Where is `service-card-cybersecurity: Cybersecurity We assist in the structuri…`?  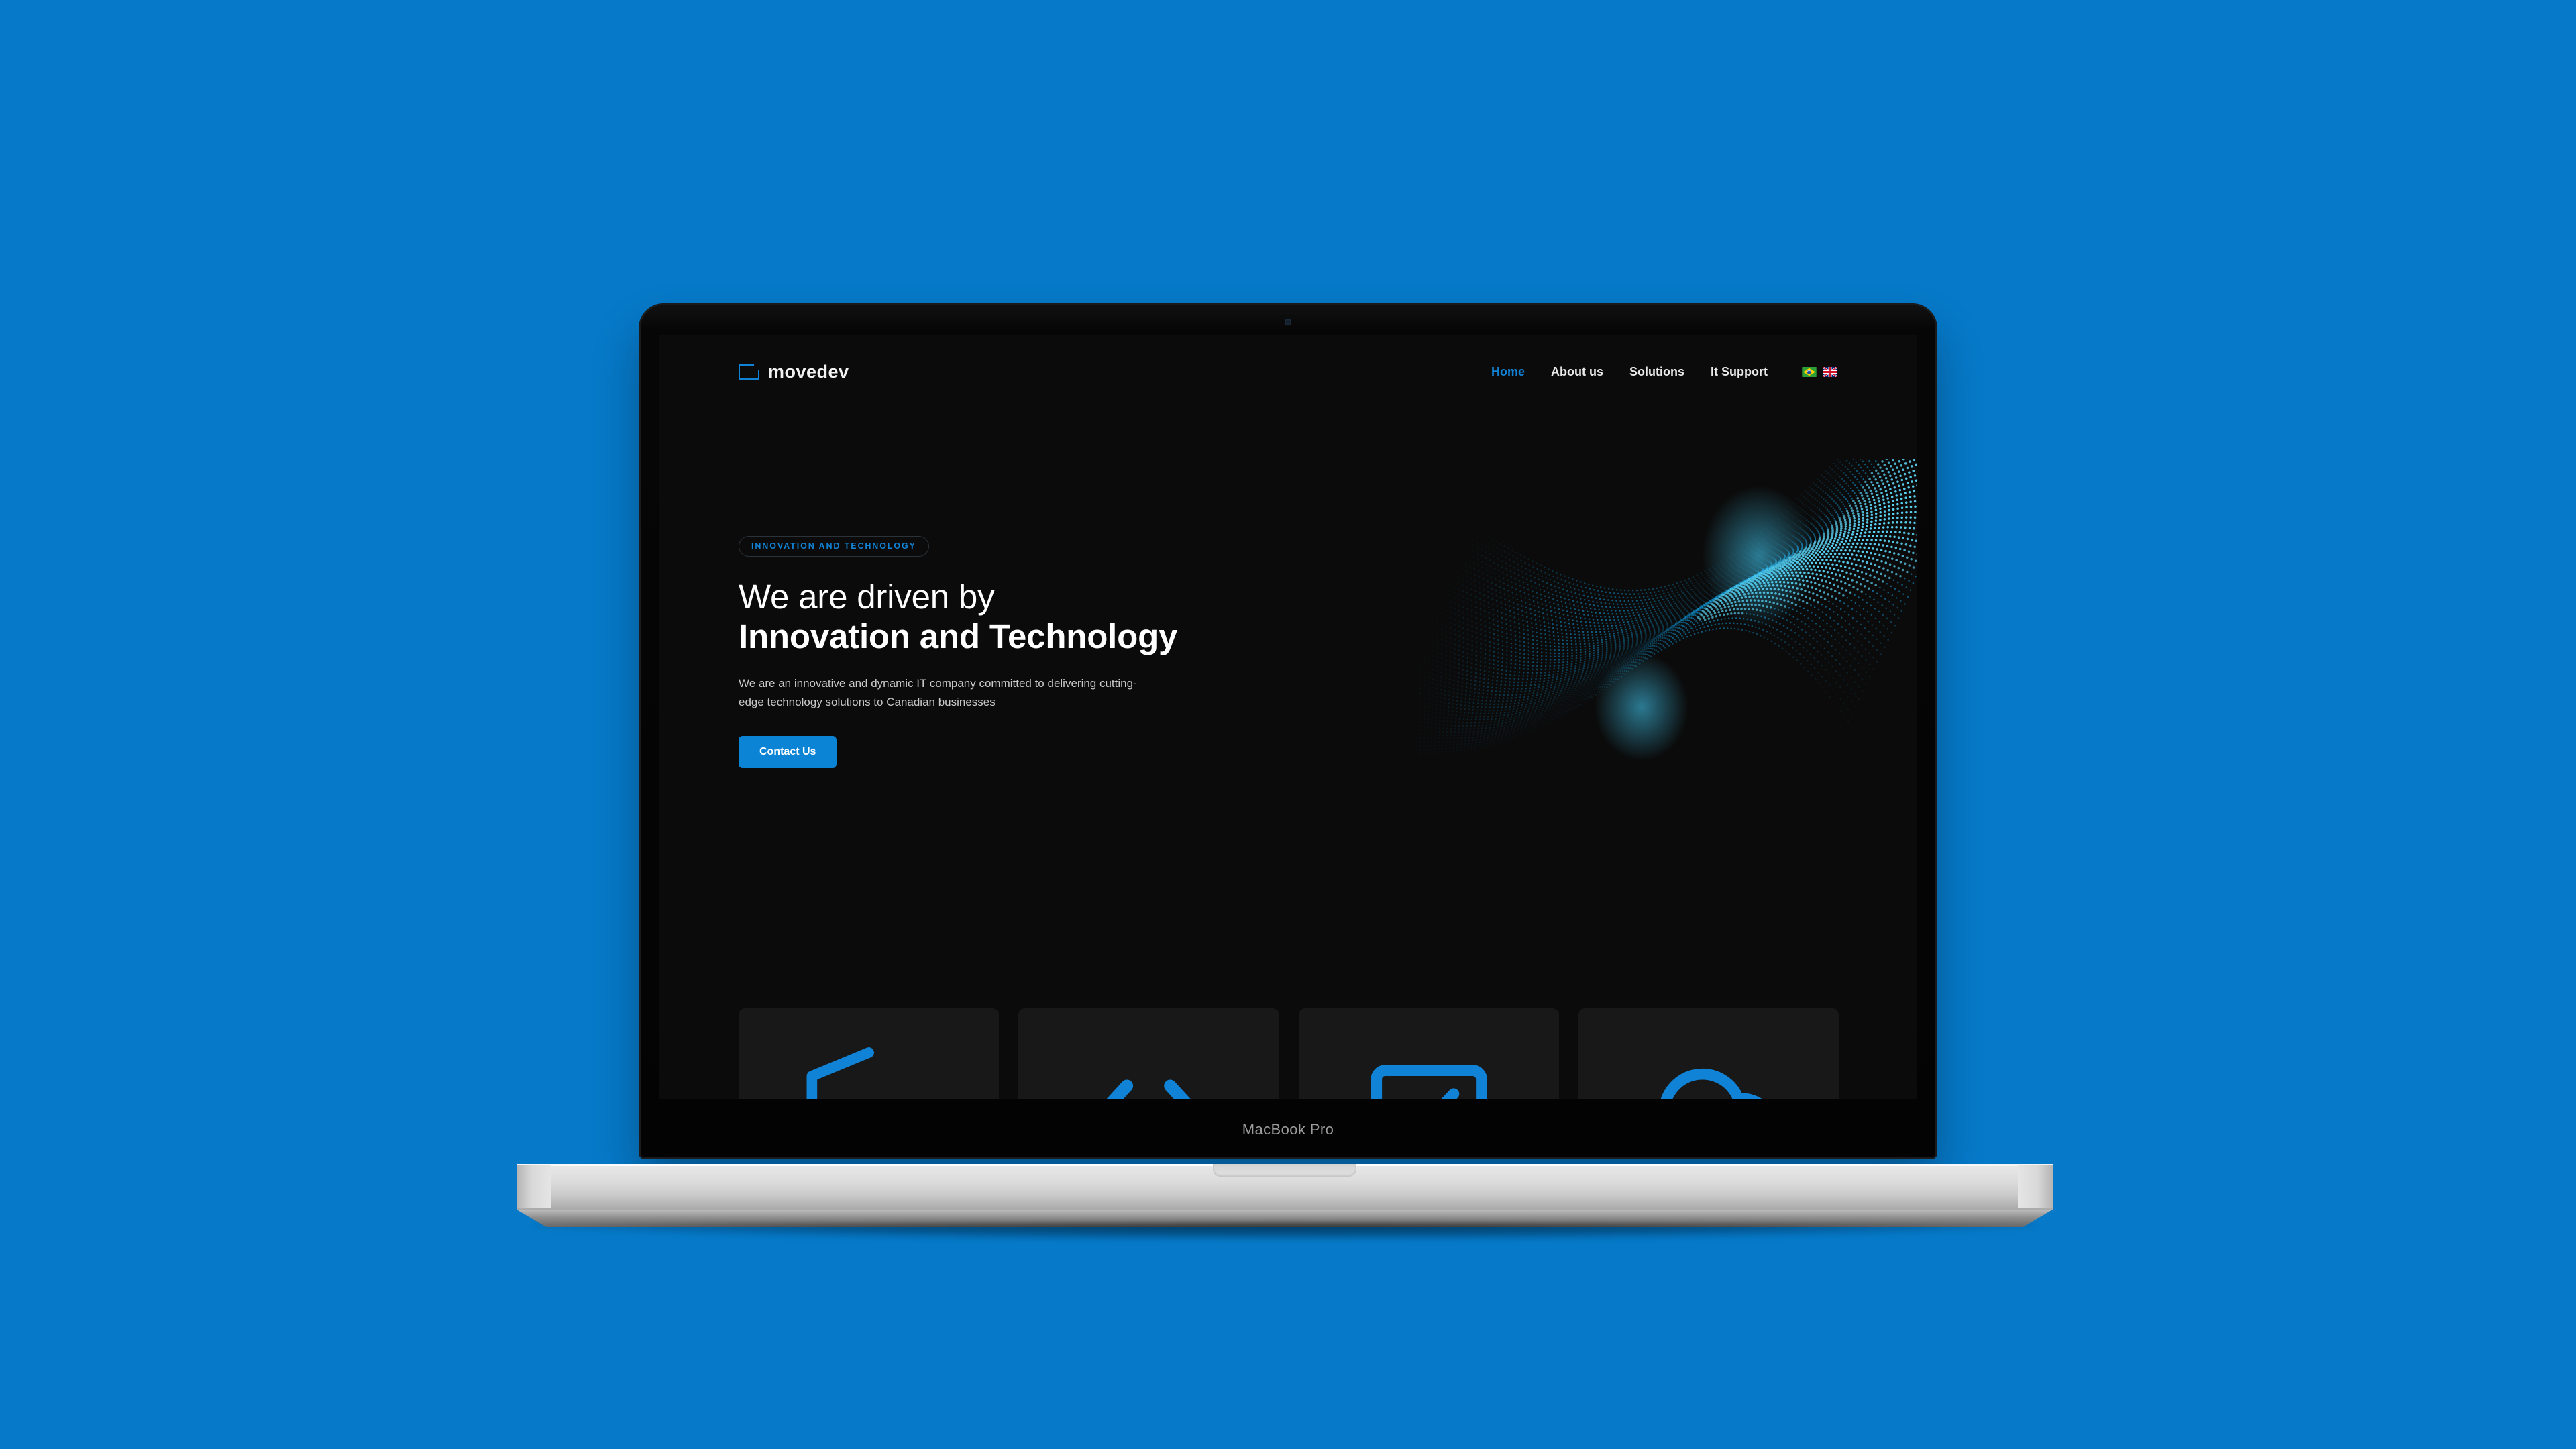 service-card-cybersecurity: Cybersecurity We assist in the structuri… is located at coordinates (869, 1053).